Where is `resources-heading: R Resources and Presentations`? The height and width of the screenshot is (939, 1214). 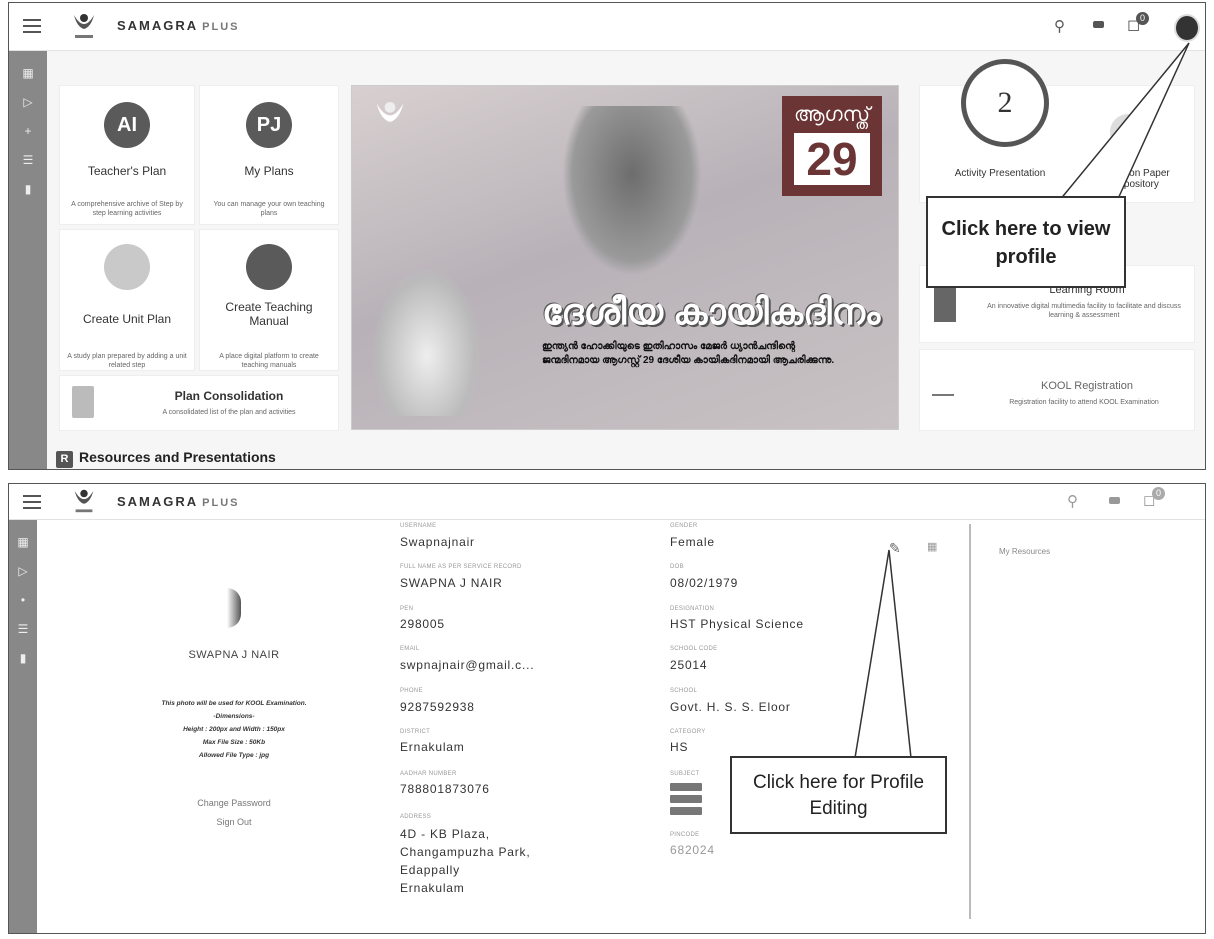
resources-heading: R Resources and Presentations is located at coordinates (166, 458).